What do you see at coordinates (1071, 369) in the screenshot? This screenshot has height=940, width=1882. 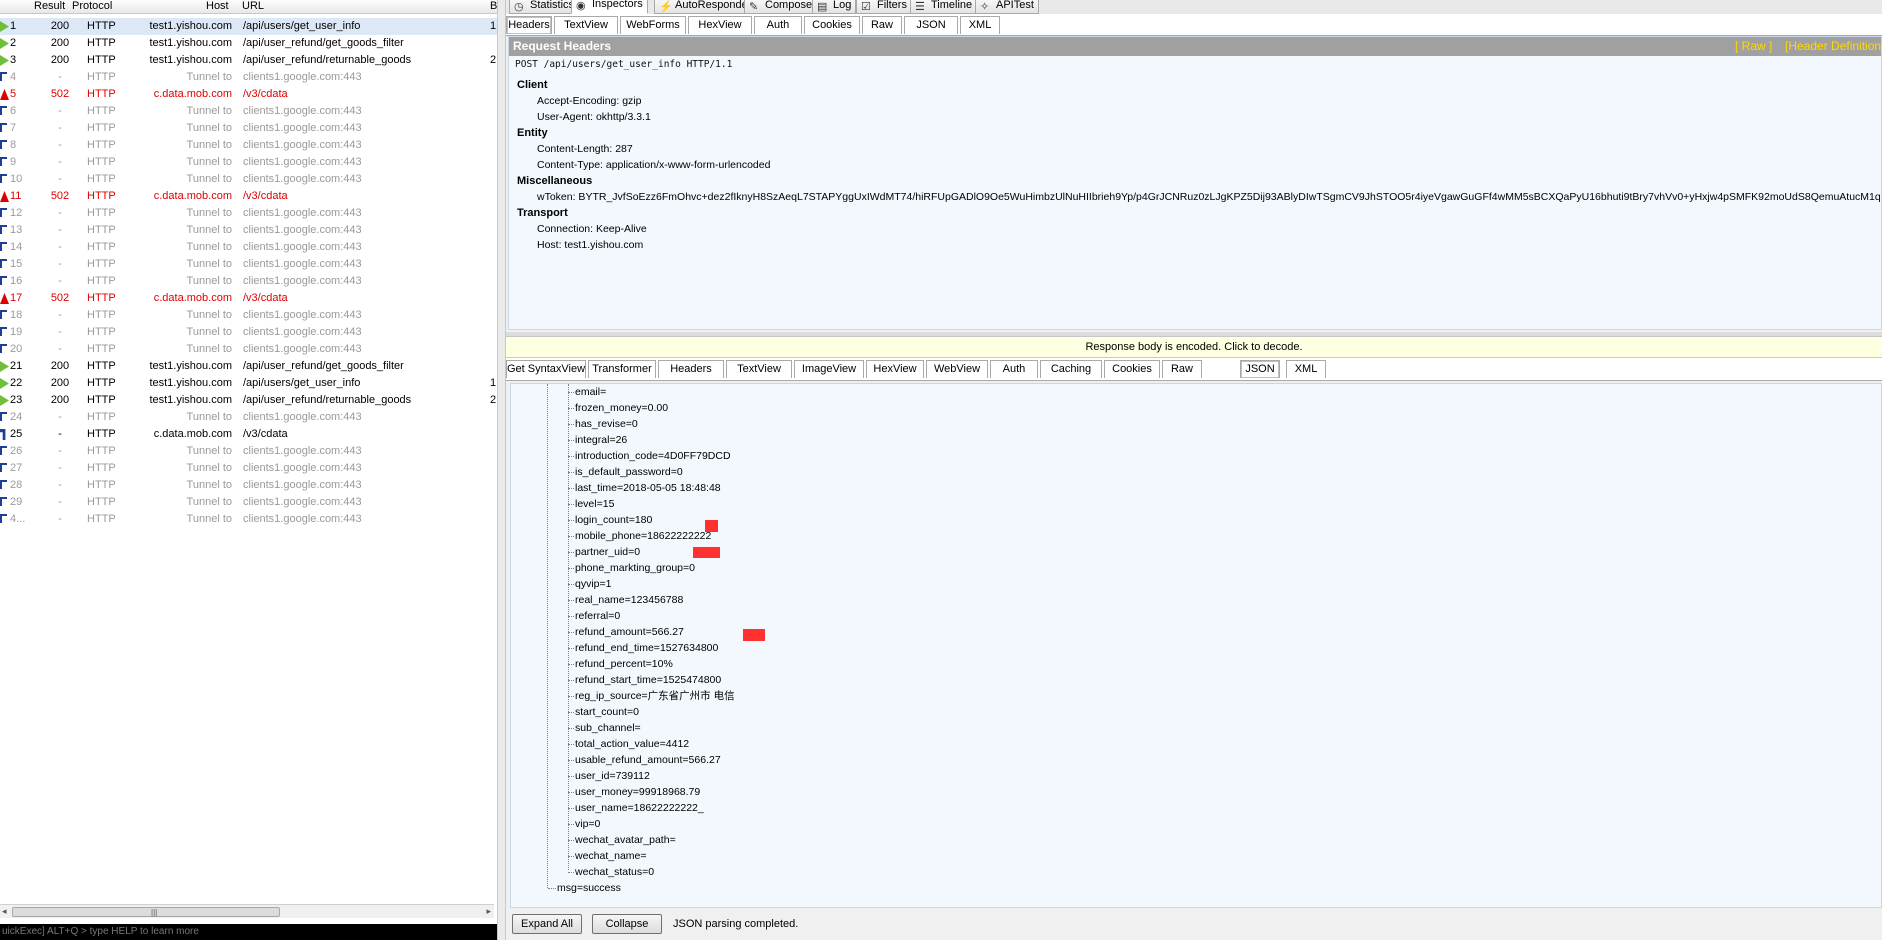 I see `response-tab-caching: Caching` at bounding box center [1071, 369].